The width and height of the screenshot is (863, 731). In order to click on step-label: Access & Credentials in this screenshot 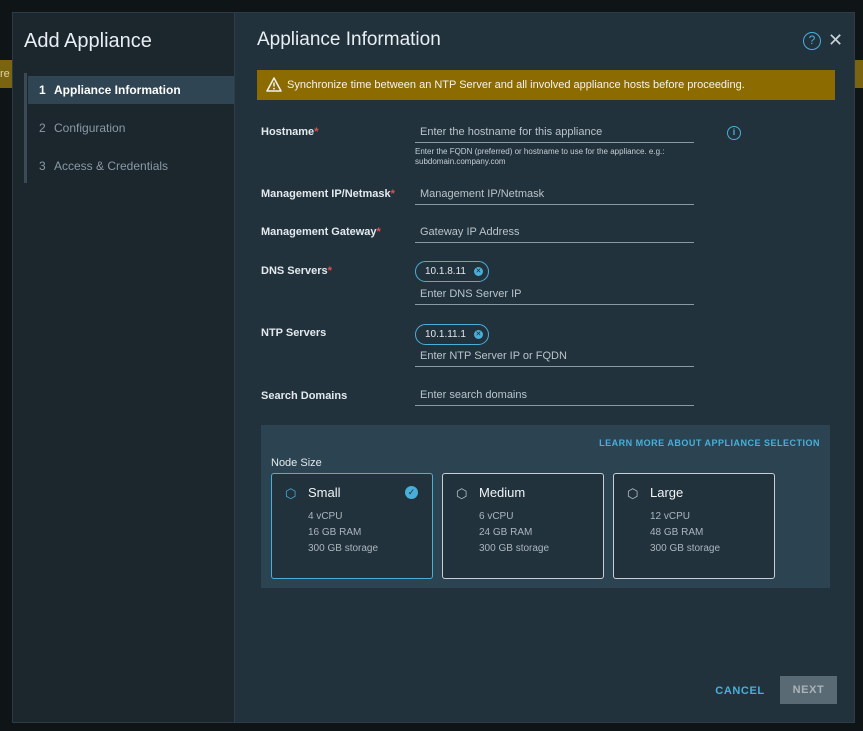, I will do `click(111, 166)`.